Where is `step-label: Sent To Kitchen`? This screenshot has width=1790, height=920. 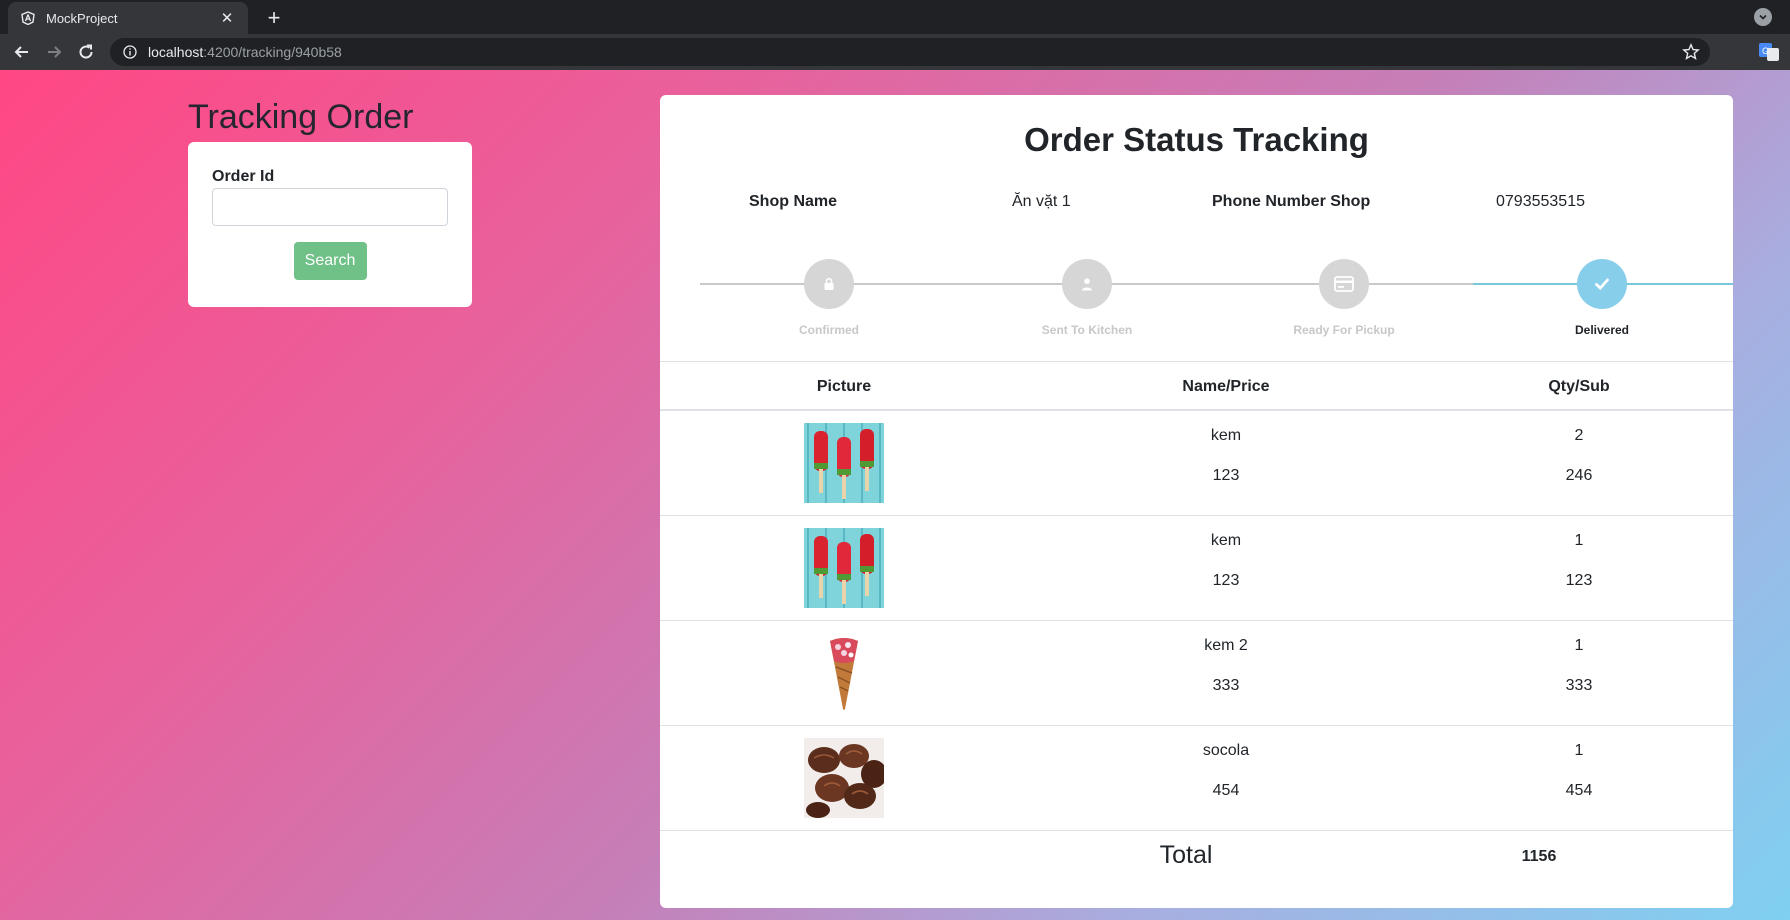
step-label: Sent To Kitchen is located at coordinates (1087, 330).